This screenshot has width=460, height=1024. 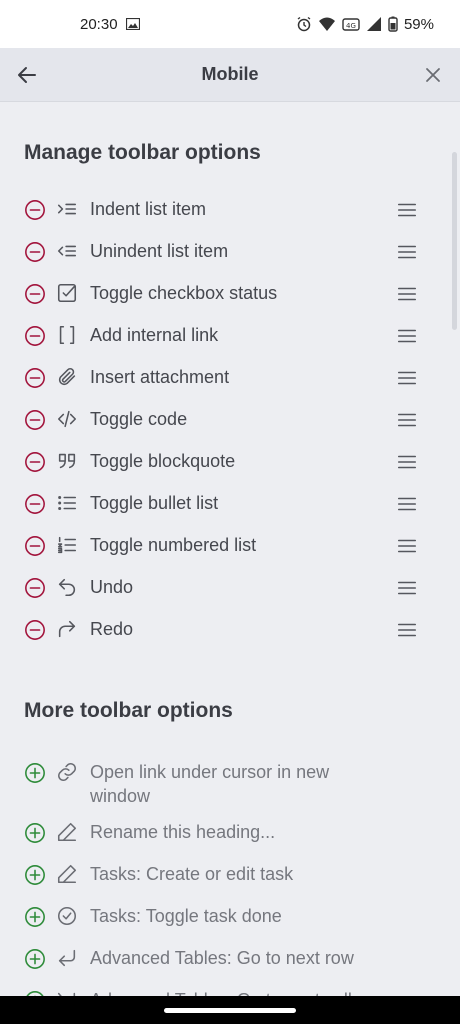 What do you see at coordinates (154, 335) in the screenshot?
I see `option-label: Add internal link` at bounding box center [154, 335].